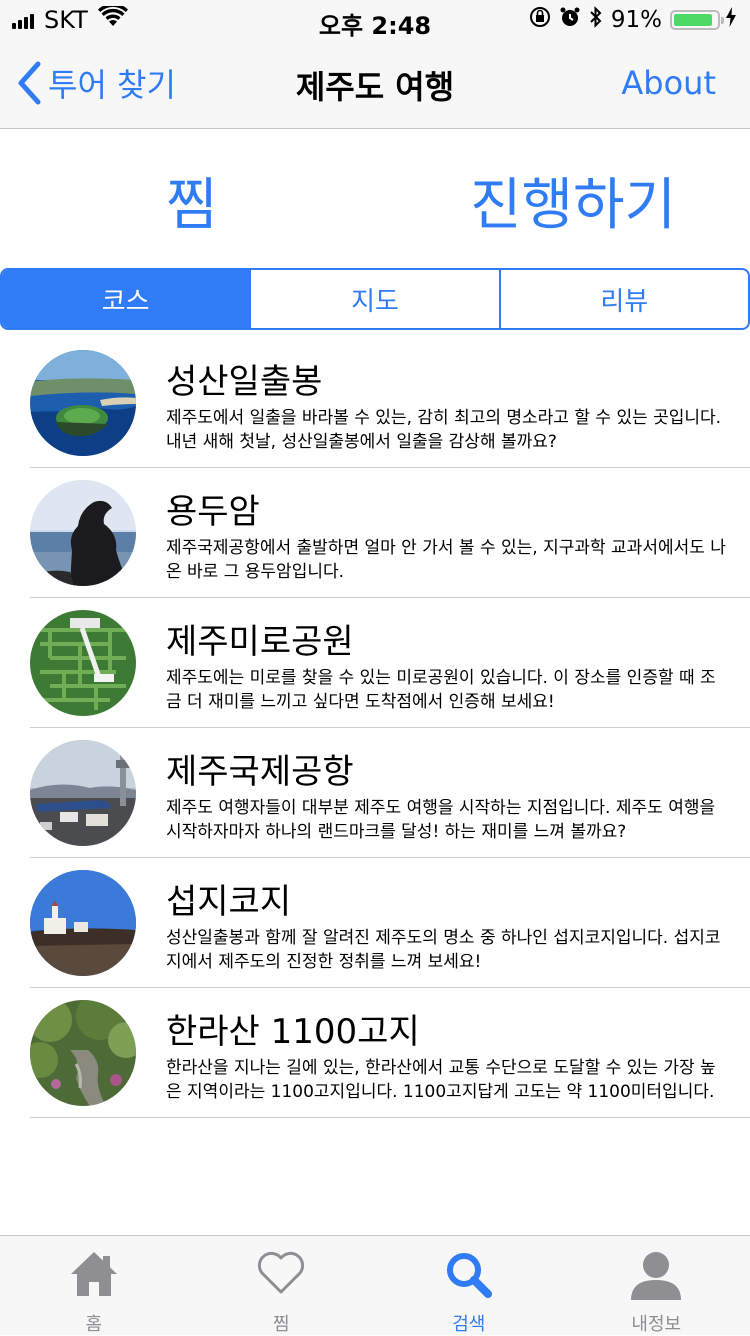 The height and width of the screenshot is (1336, 750). I want to click on back-button: 투어 찾기, so click(96, 83).